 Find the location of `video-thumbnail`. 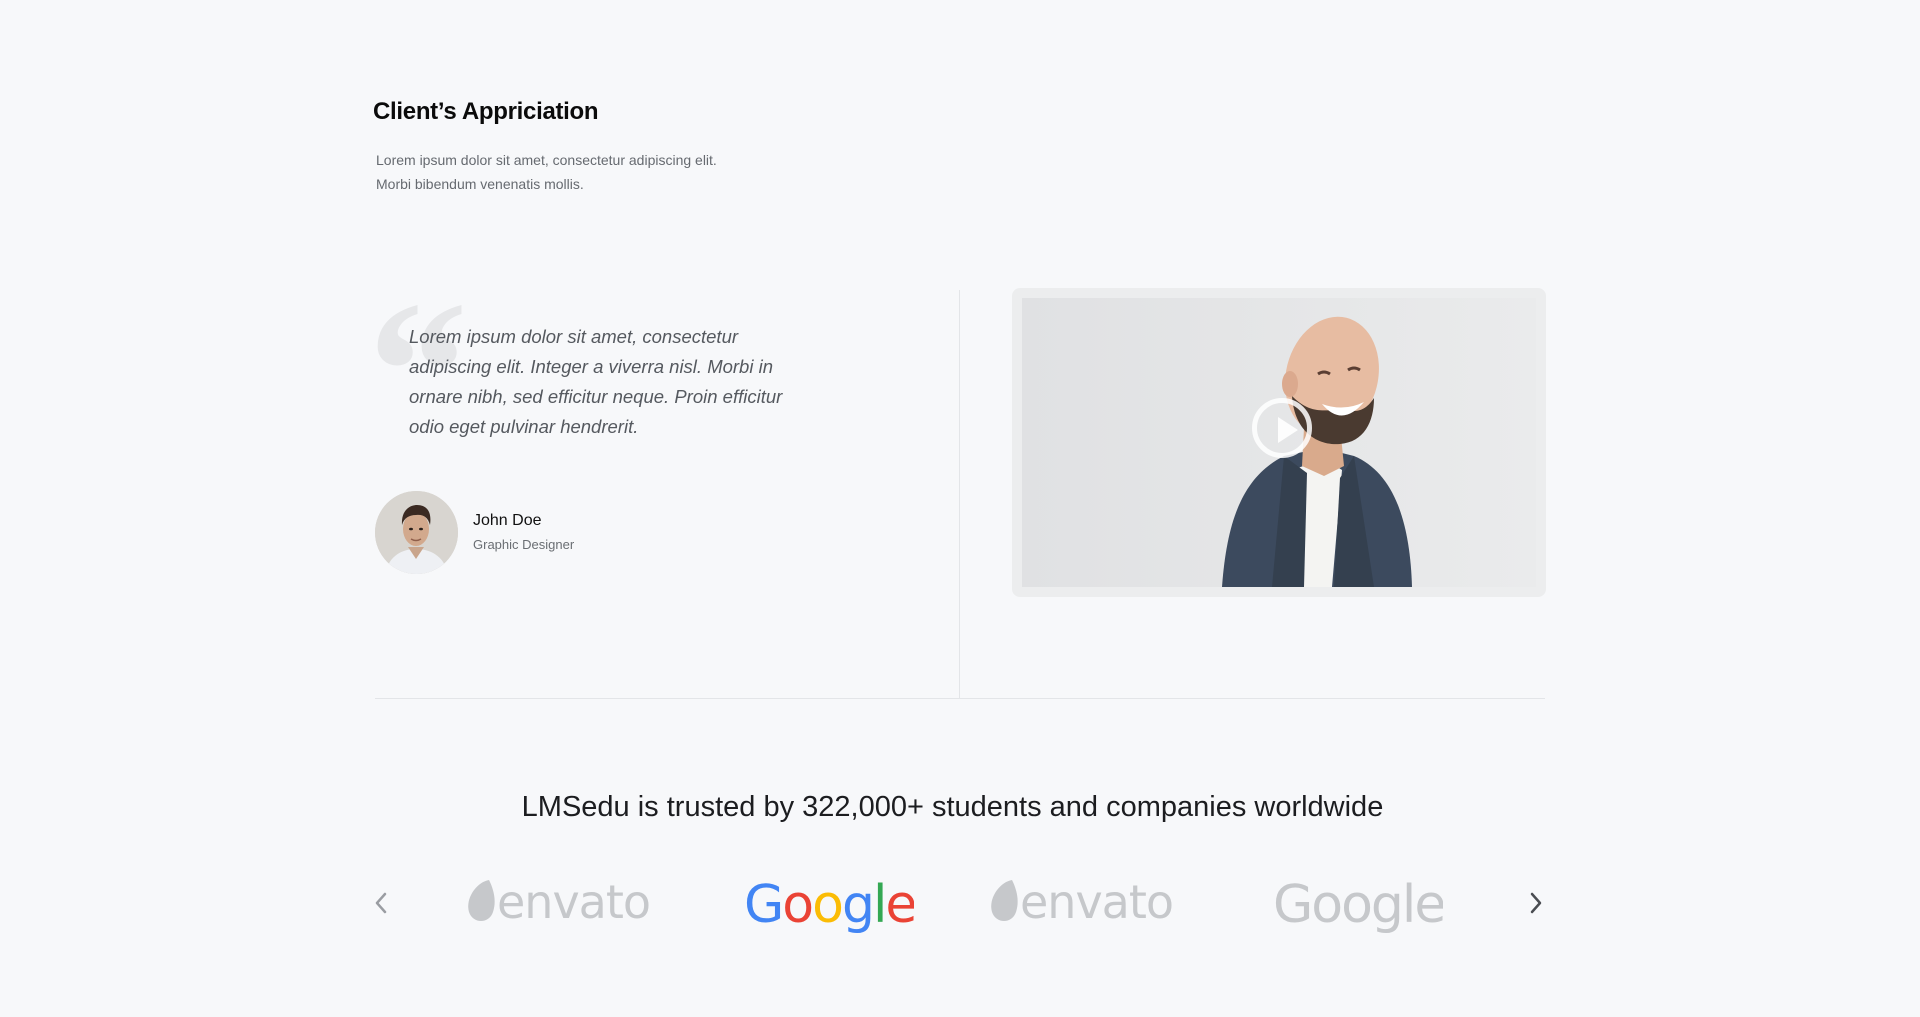

video-thumbnail is located at coordinates (1279, 442).